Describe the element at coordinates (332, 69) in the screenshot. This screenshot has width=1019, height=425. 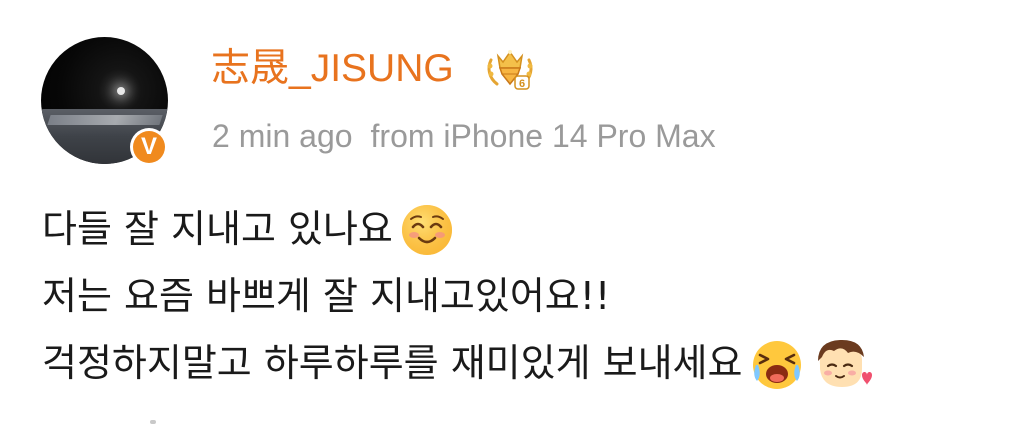
I see `username: 志晟_JISUNG` at that location.